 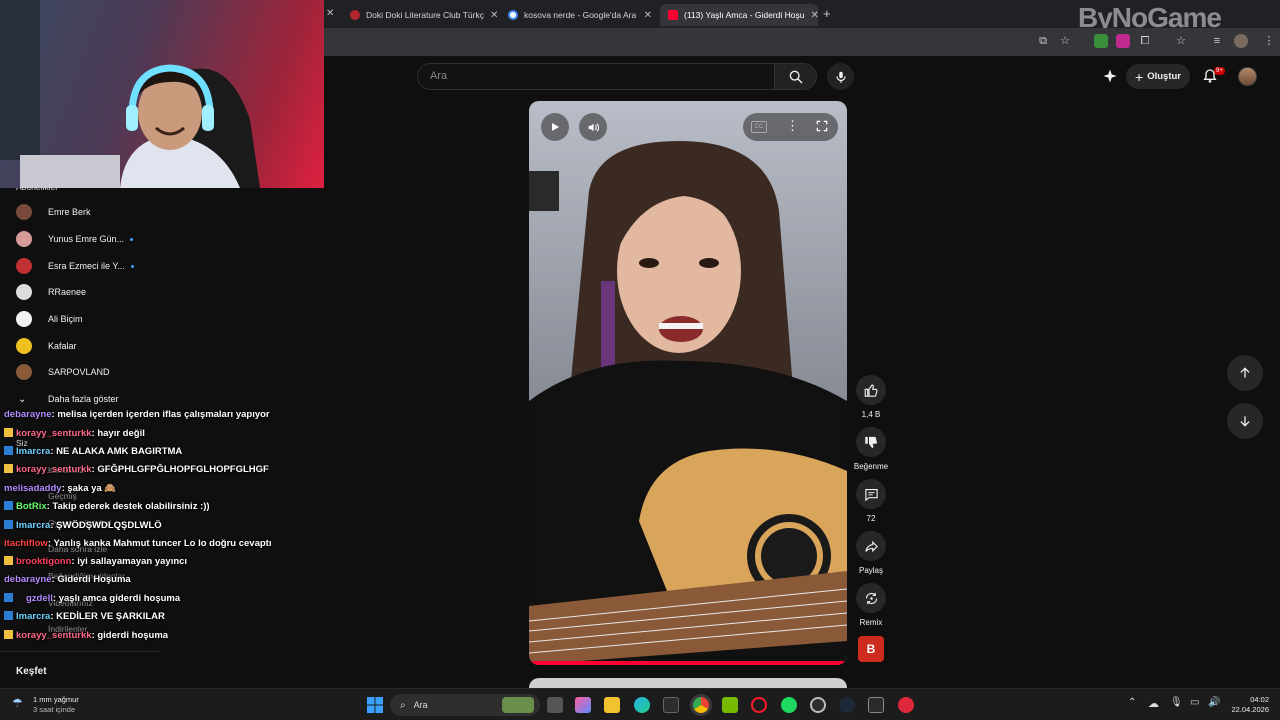 I want to click on sidebar-section-explore: Keşfet, so click(x=31, y=671).